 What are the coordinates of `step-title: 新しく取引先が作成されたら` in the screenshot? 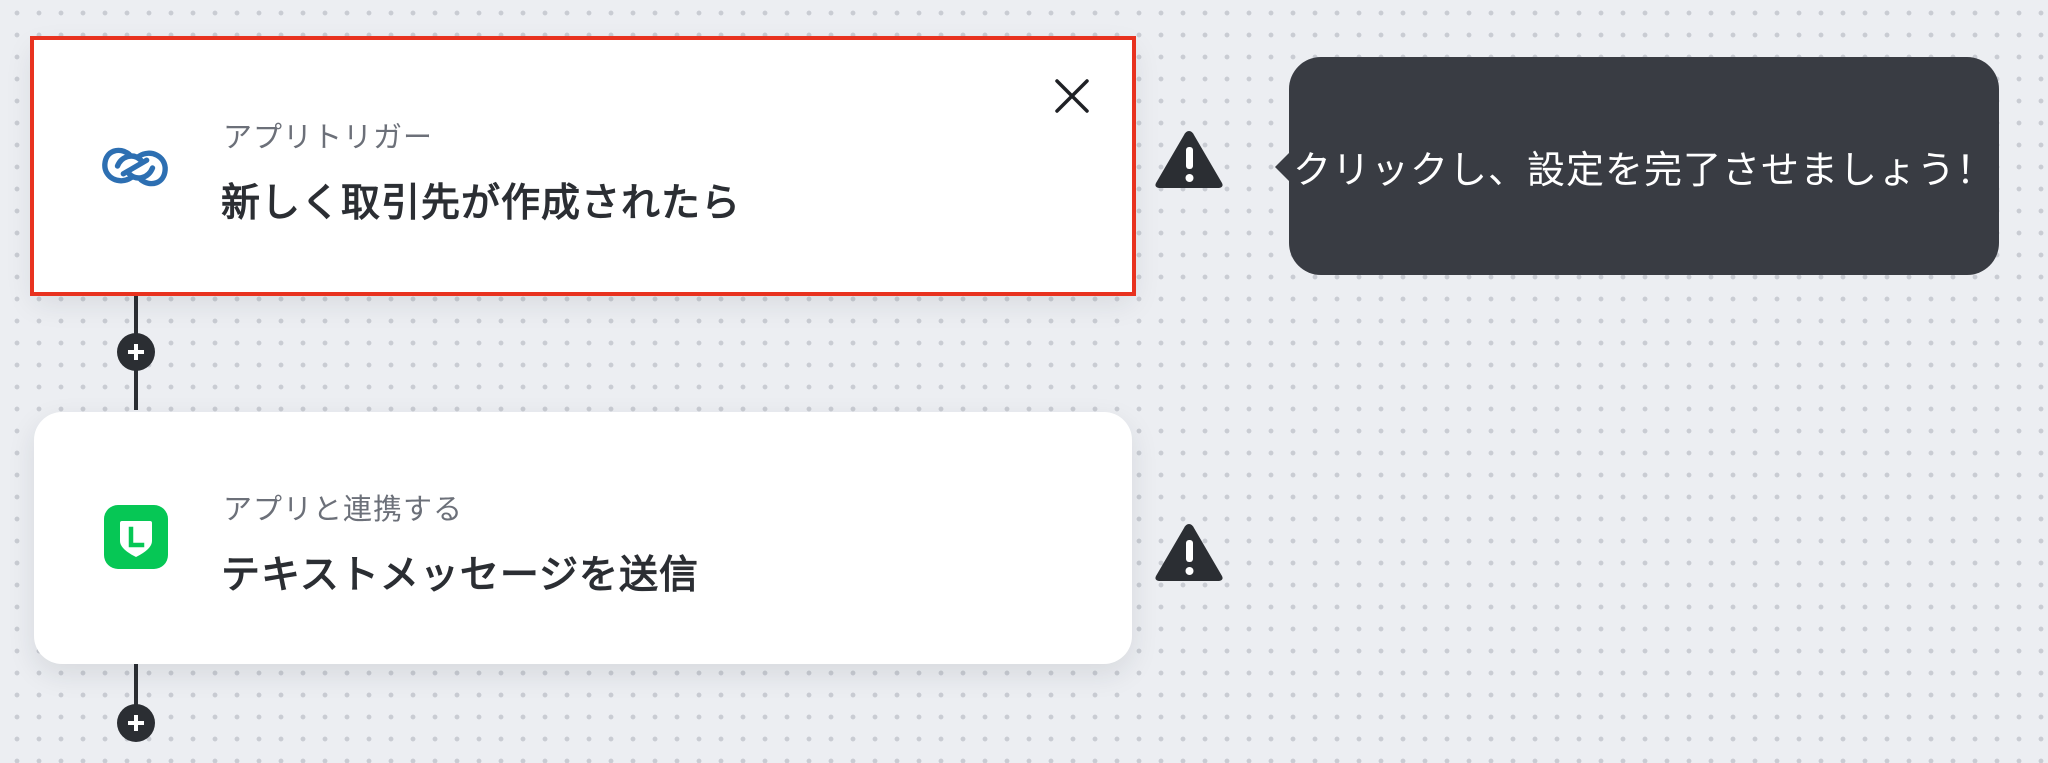 It's located at (481, 203).